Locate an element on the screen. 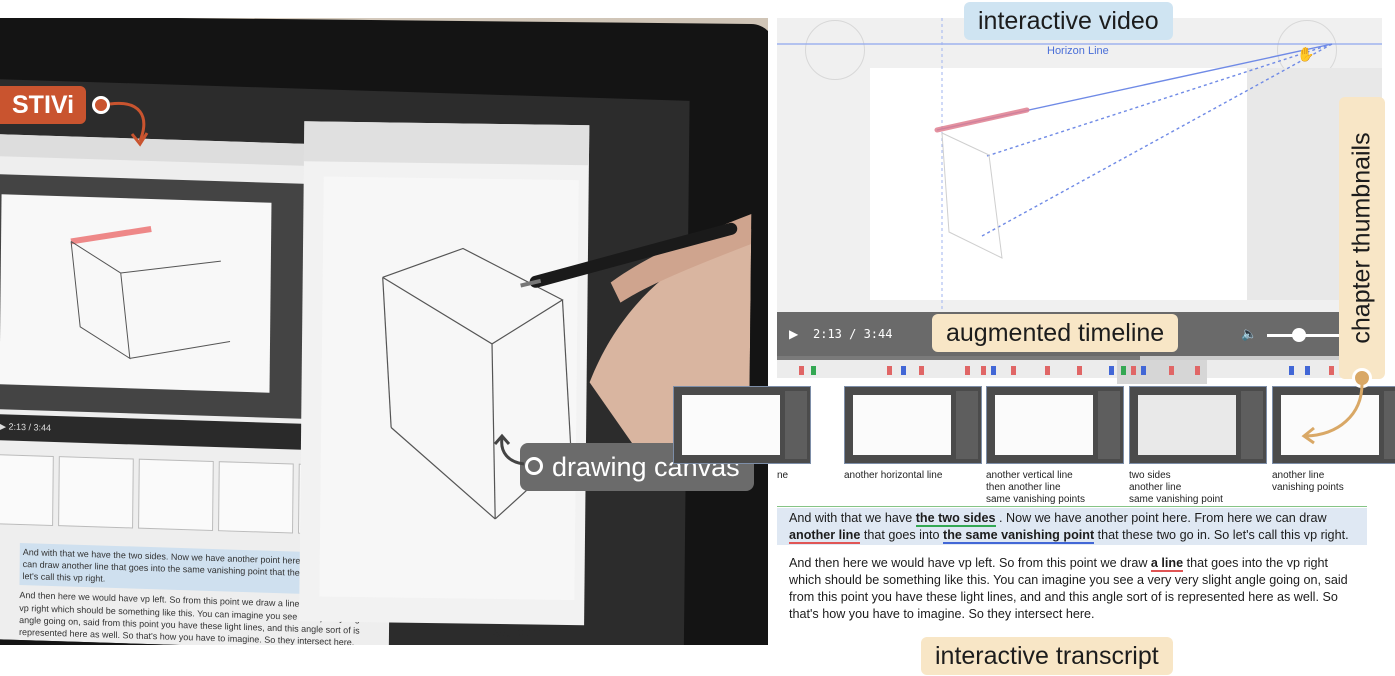 Image resolution: width=1395 pixels, height=676 pixels. tablet-video-frame is located at coordinates (136, 293).